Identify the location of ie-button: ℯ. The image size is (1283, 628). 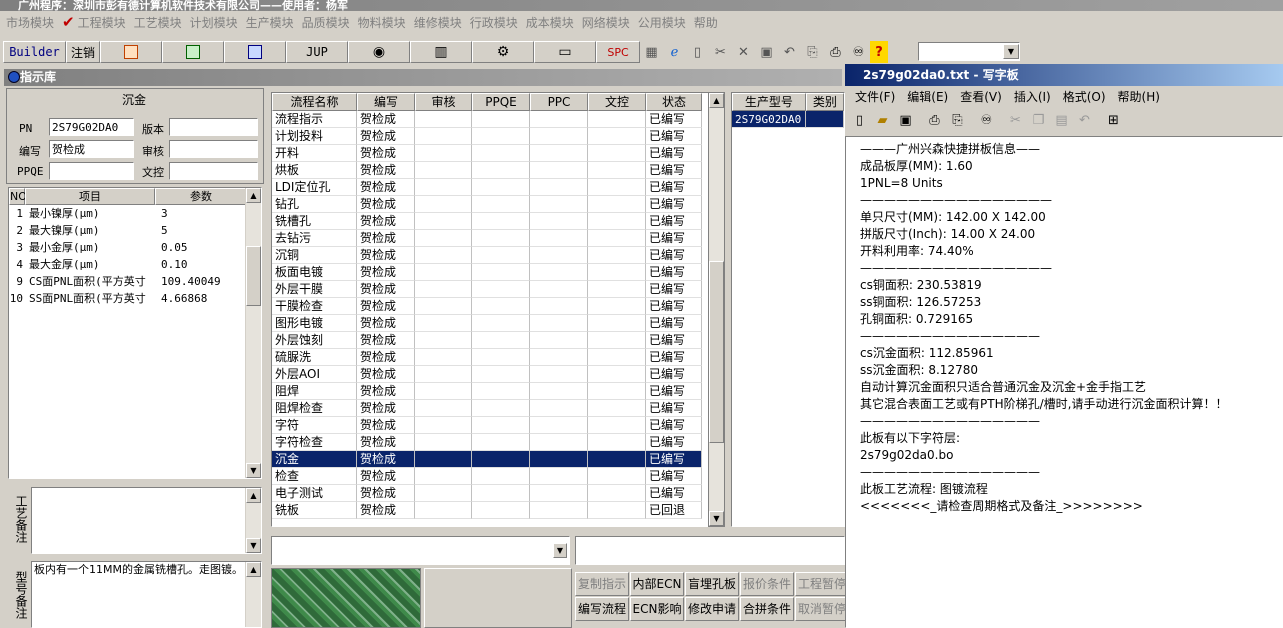
(674, 52).